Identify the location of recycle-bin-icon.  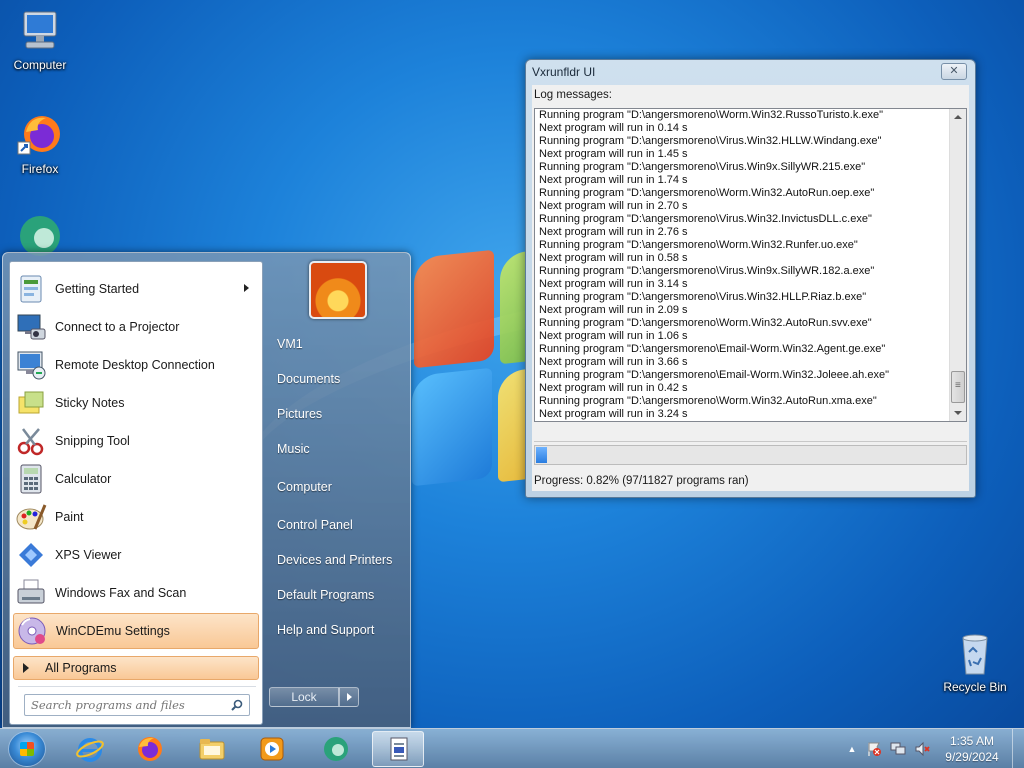
(975, 654).